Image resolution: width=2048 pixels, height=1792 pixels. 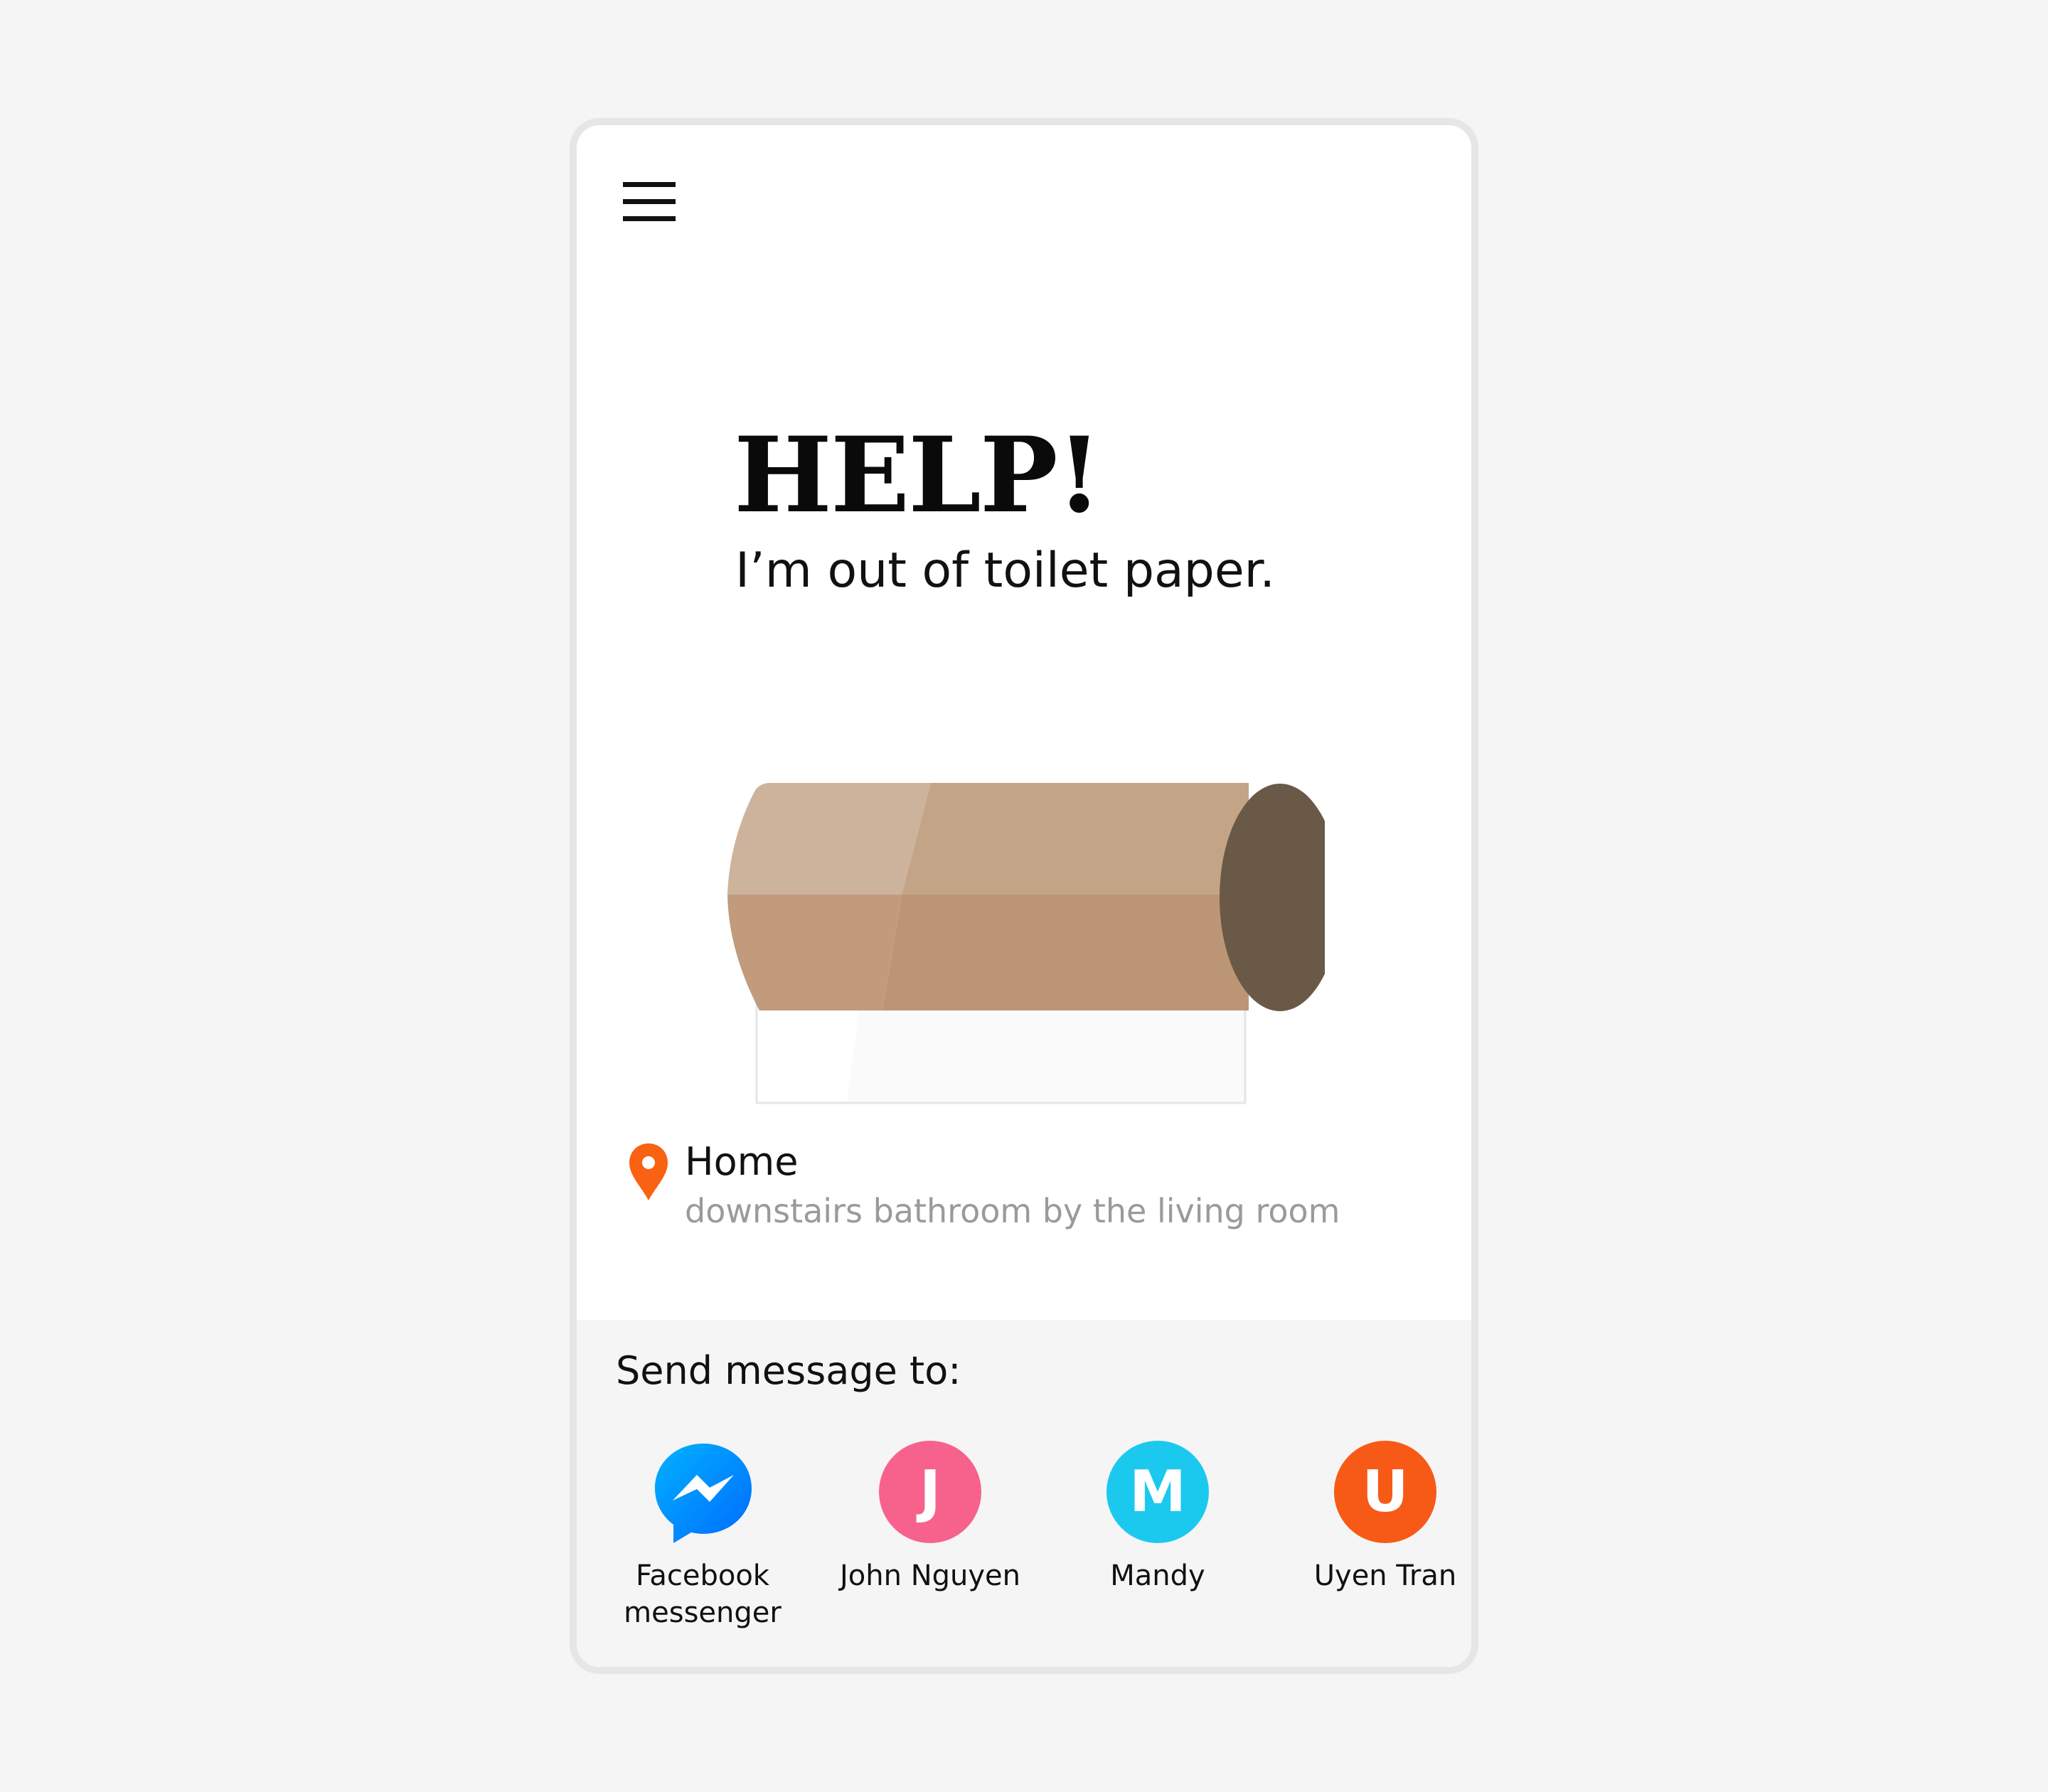 I want to click on hamburger-menu-icon, so click(x=649, y=202).